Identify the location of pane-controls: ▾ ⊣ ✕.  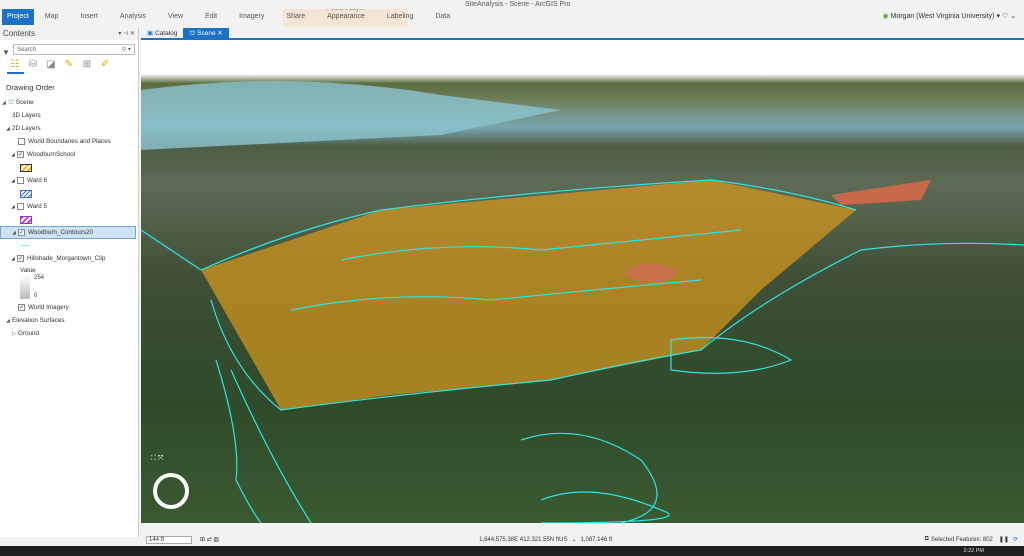
(126, 33).